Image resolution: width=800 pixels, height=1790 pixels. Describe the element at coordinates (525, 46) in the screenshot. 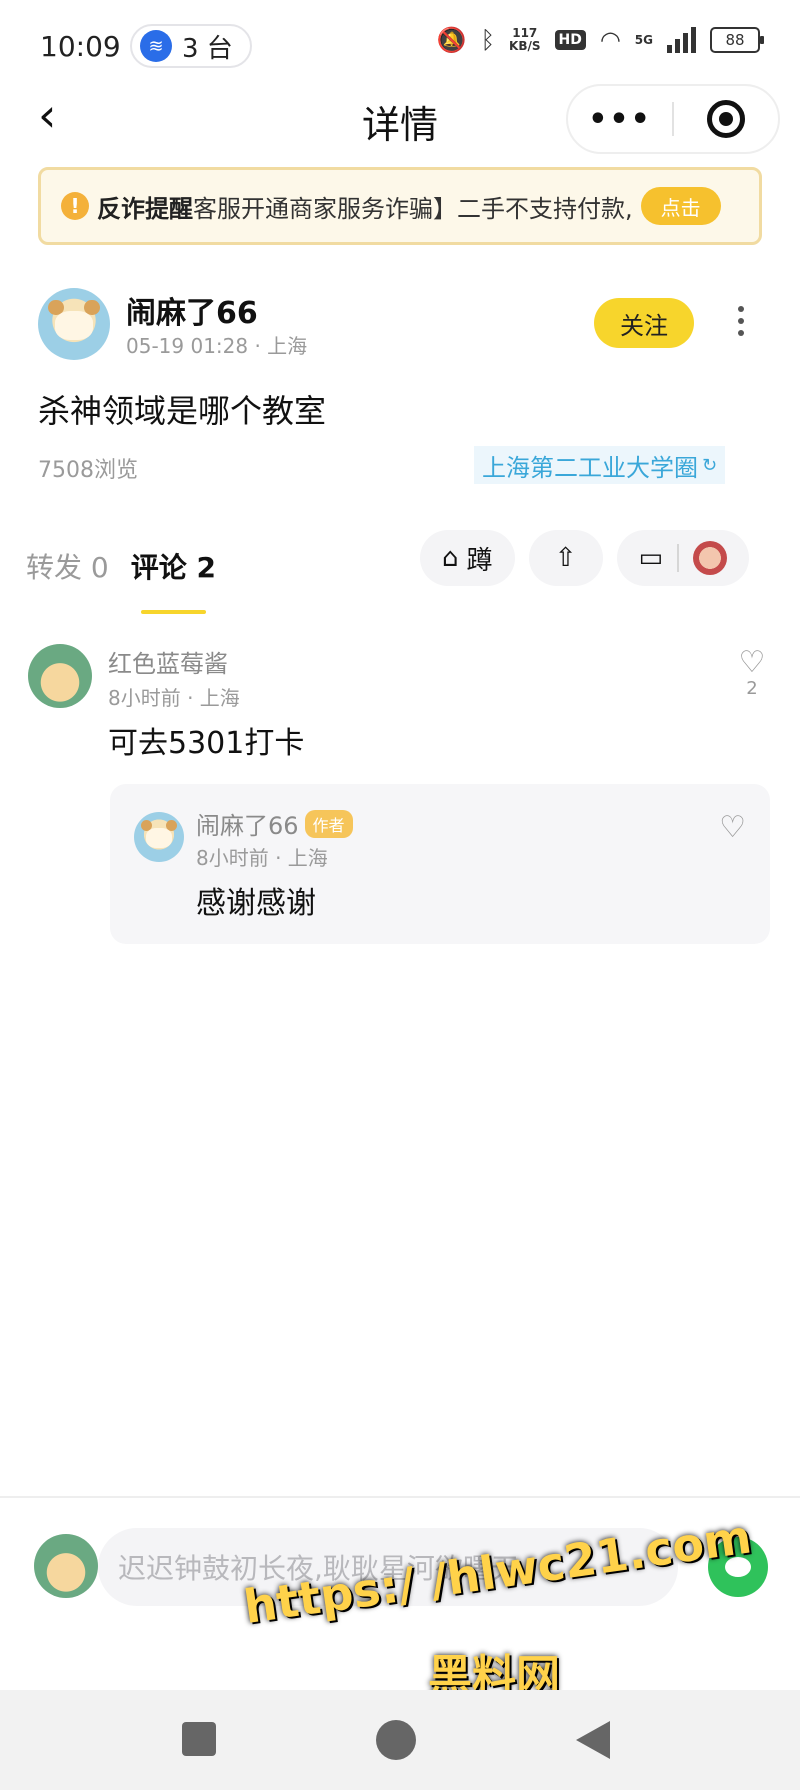

I see `network-speed-unit: KB/S` at that location.